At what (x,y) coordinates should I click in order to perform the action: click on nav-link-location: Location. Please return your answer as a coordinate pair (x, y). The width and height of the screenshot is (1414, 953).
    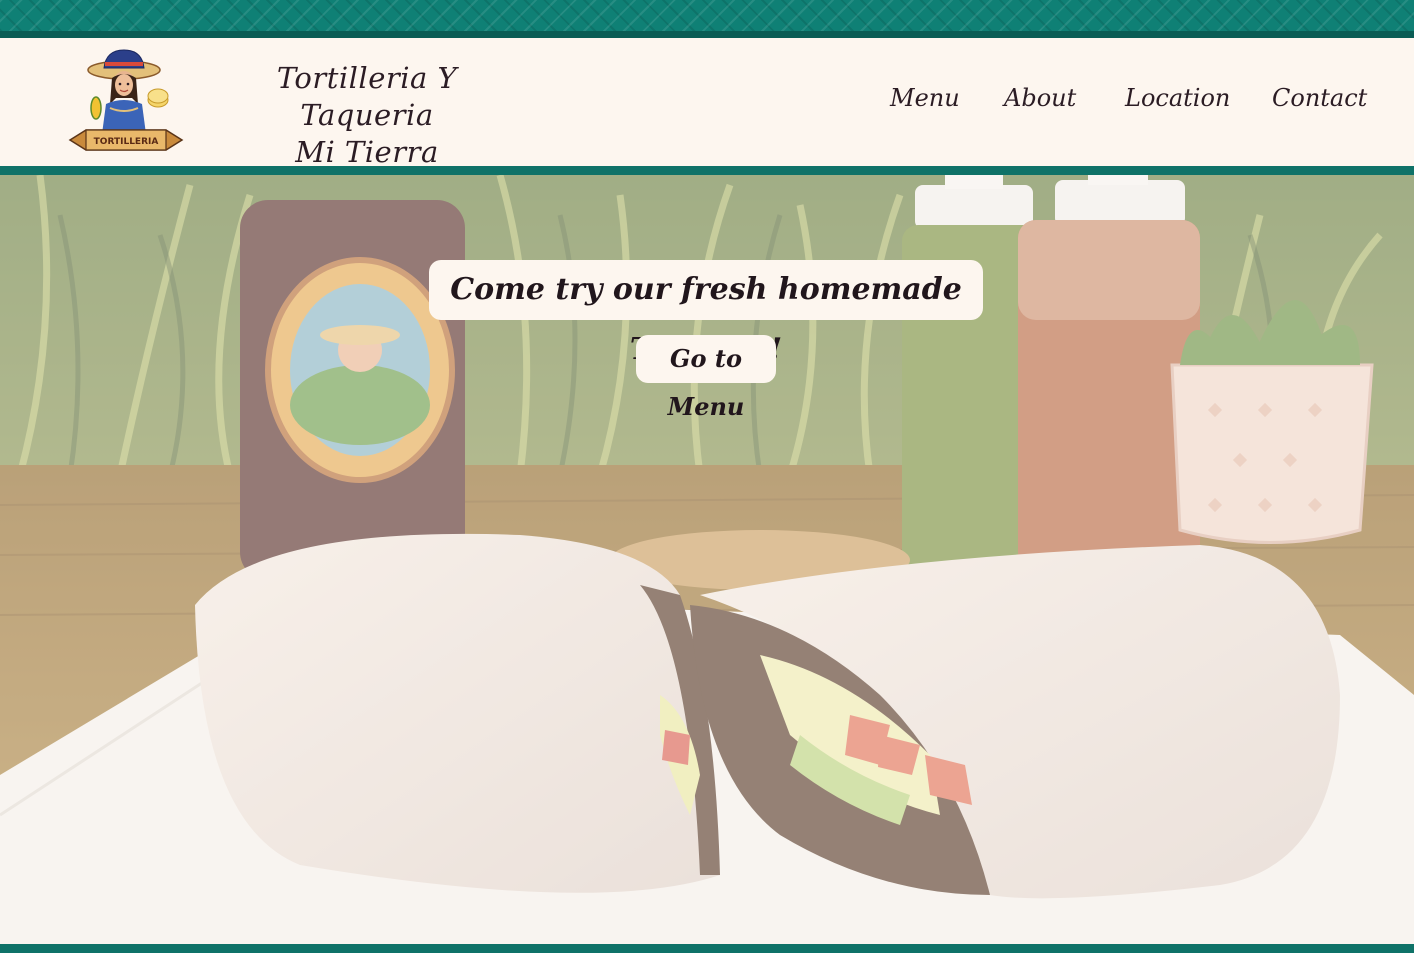
    Looking at the image, I should click on (1177, 98).